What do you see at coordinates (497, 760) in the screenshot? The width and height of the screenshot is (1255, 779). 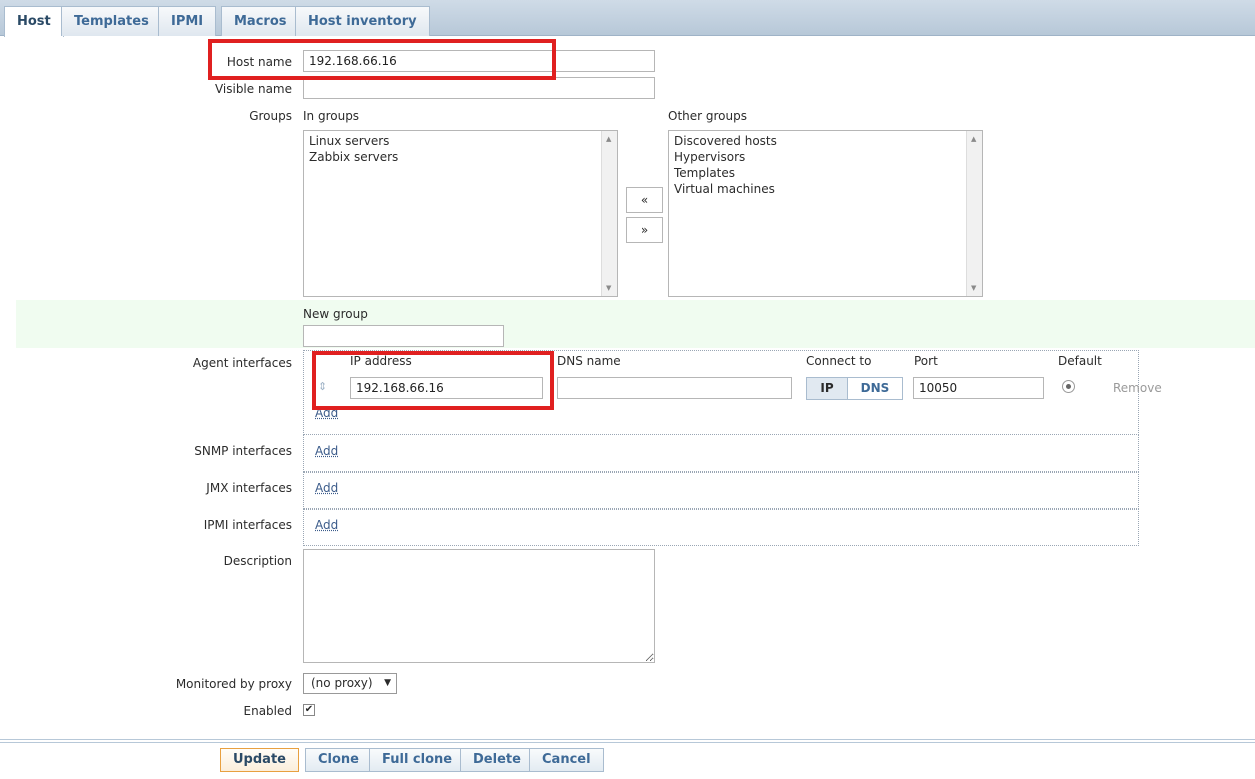 I see `delete-button: Delete` at bounding box center [497, 760].